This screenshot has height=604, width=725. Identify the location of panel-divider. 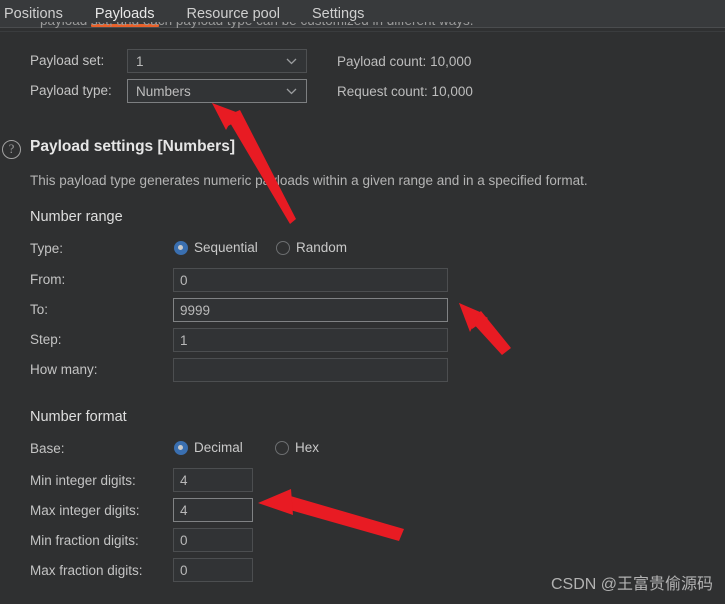
(362, 31).